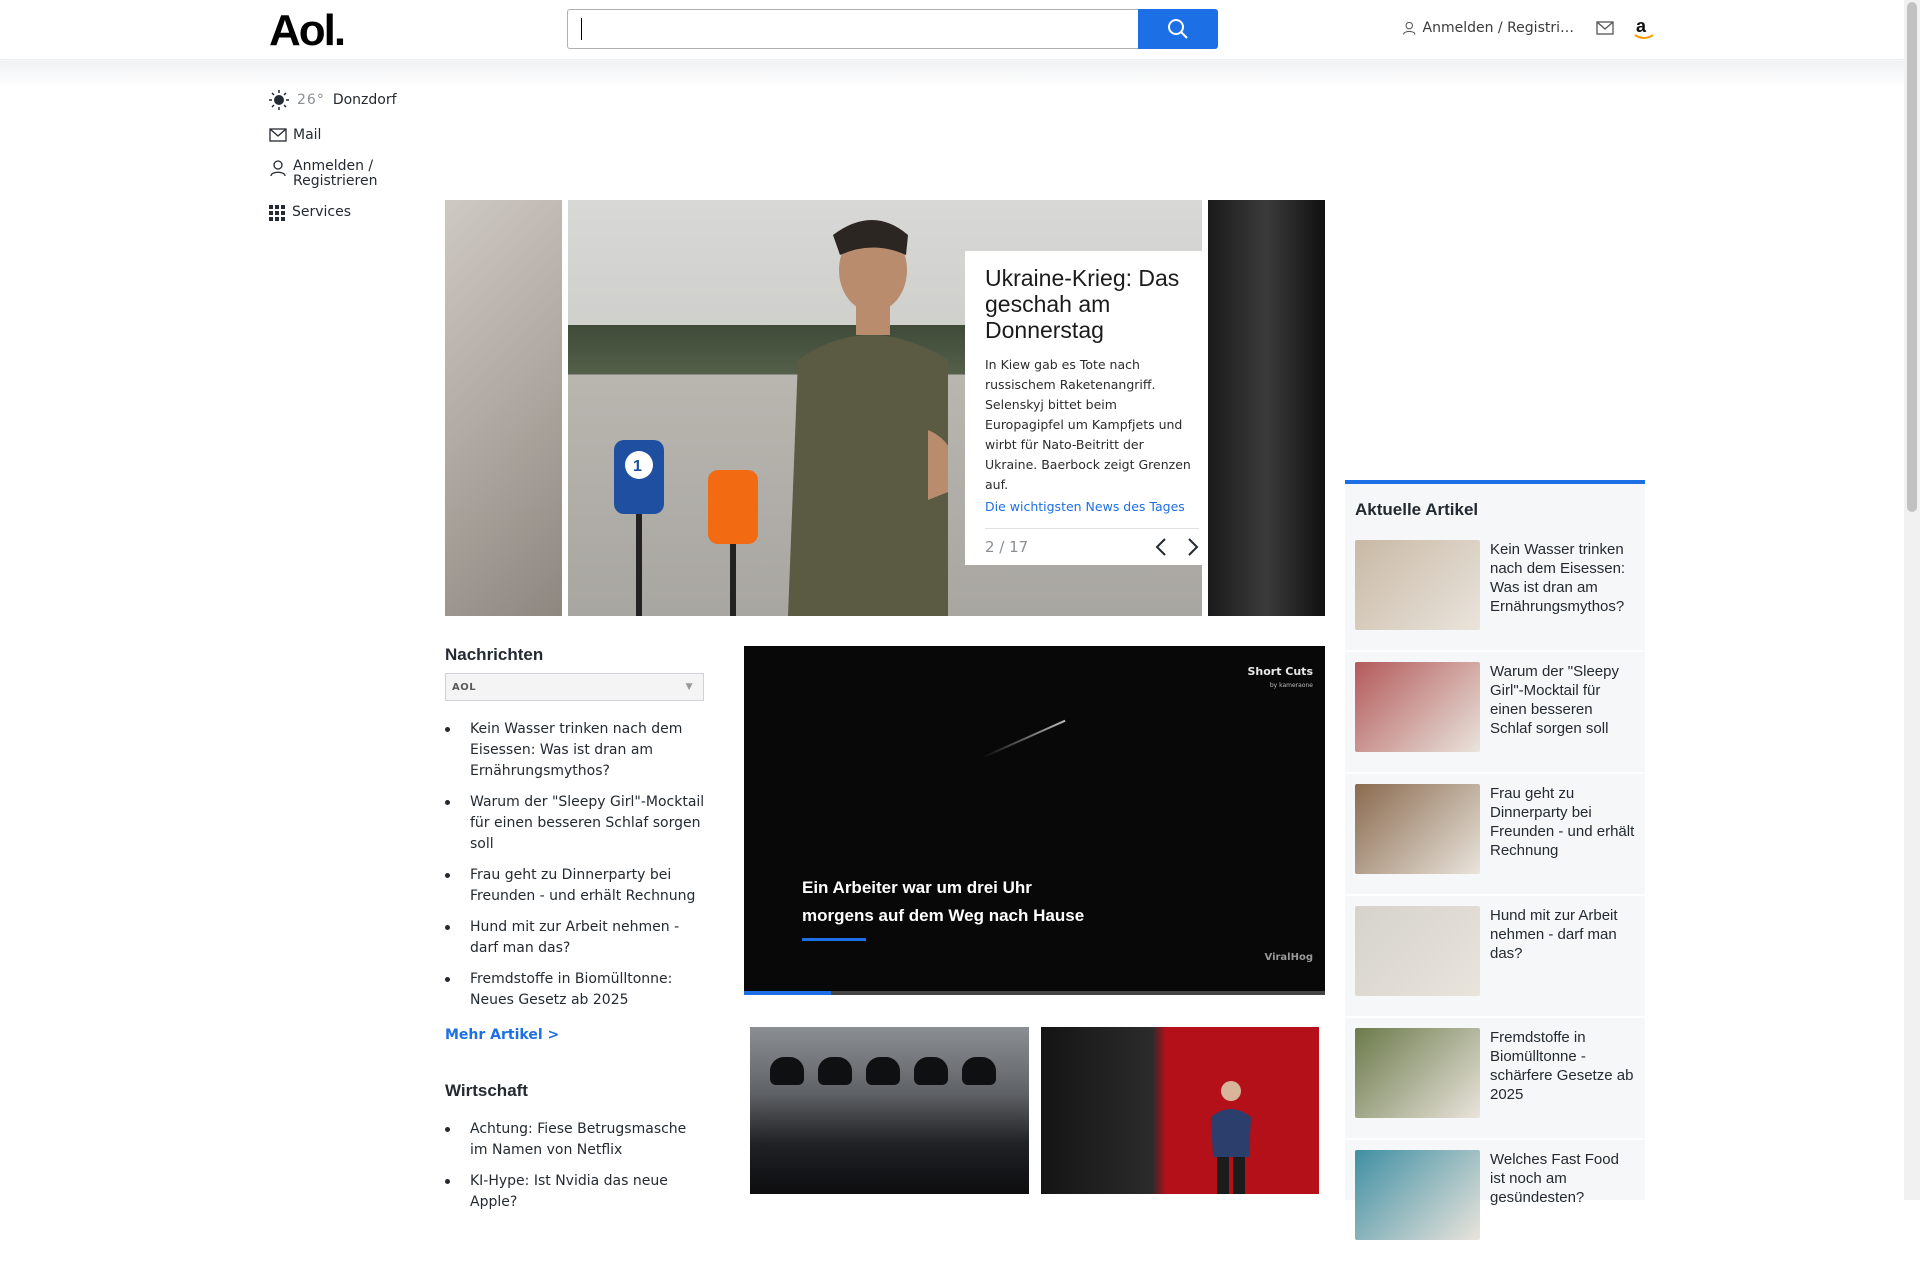 Image resolution: width=1920 pixels, height=1262 pixels. What do you see at coordinates (581, 29) in the screenshot?
I see `text-cursor` at bounding box center [581, 29].